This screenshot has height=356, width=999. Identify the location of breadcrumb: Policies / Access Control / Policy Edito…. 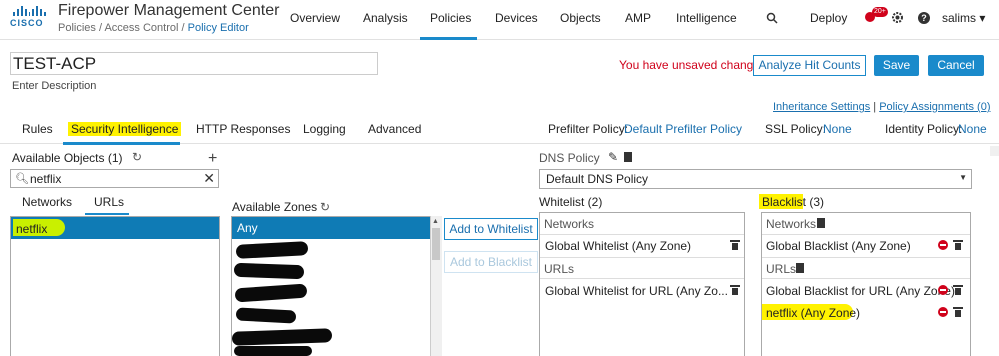
(153, 28).